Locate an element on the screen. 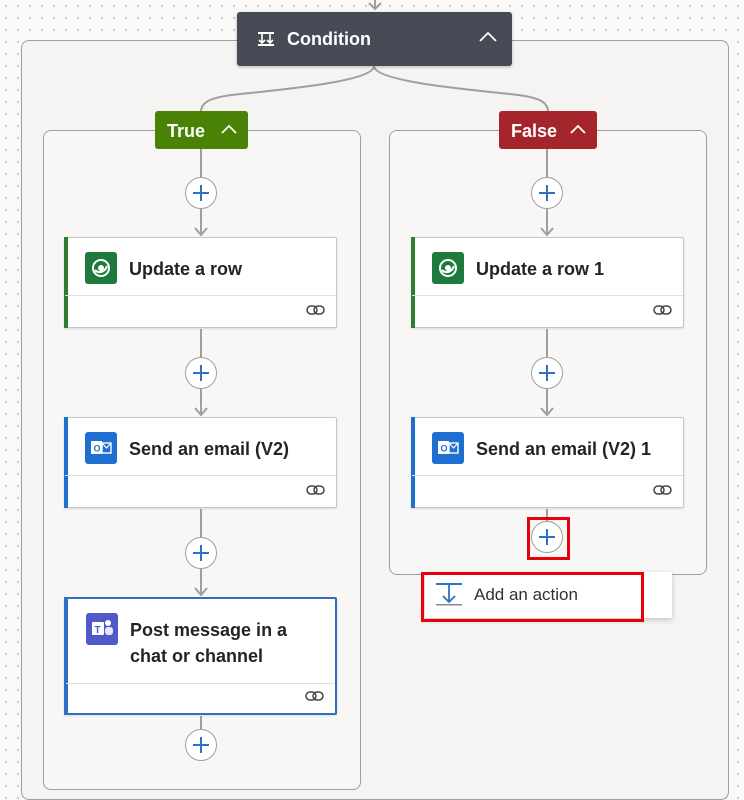 This screenshot has width=744, height=800. false-branch-label: False is located at coordinates (534, 131).